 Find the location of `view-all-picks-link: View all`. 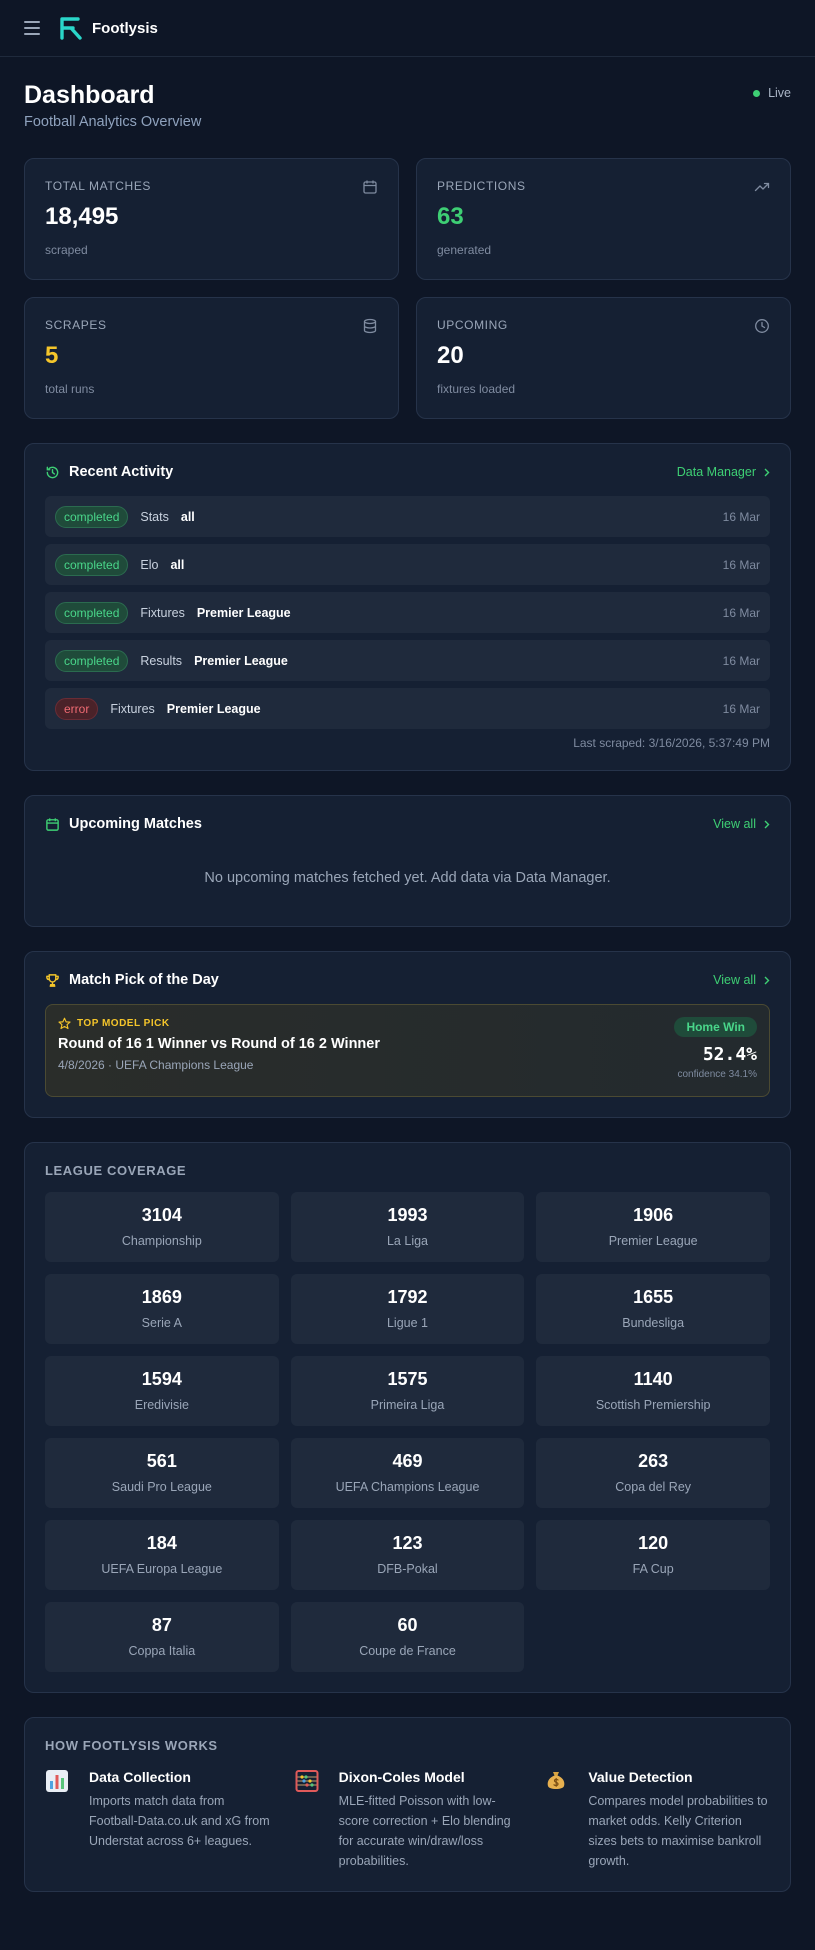

view-all-picks-link: View all is located at coordinates (741, 980).